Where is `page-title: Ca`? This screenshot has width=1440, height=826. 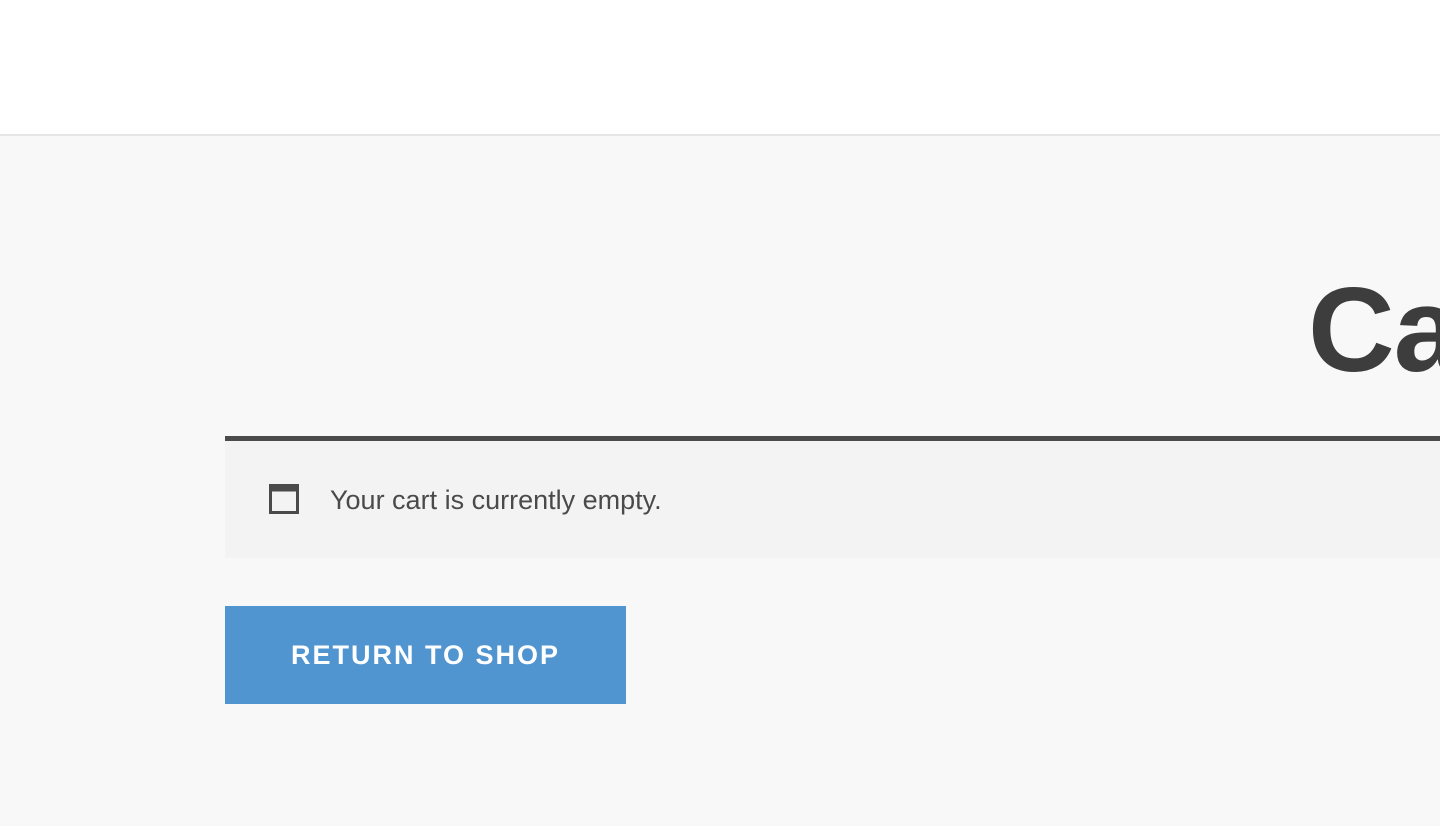 page-title: Ca is located at coordinates (1374, 330).